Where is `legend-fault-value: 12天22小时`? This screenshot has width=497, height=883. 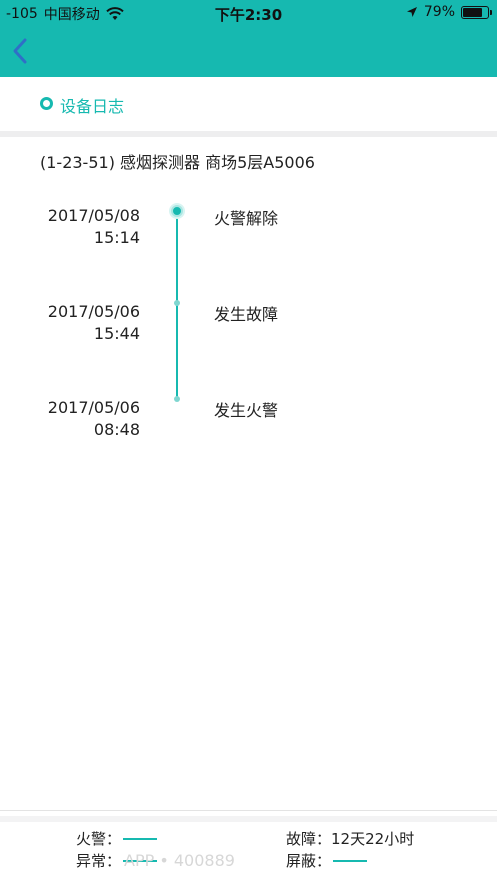
legend-fault-value: 12天22小时 is located at coordinates (373, 839).